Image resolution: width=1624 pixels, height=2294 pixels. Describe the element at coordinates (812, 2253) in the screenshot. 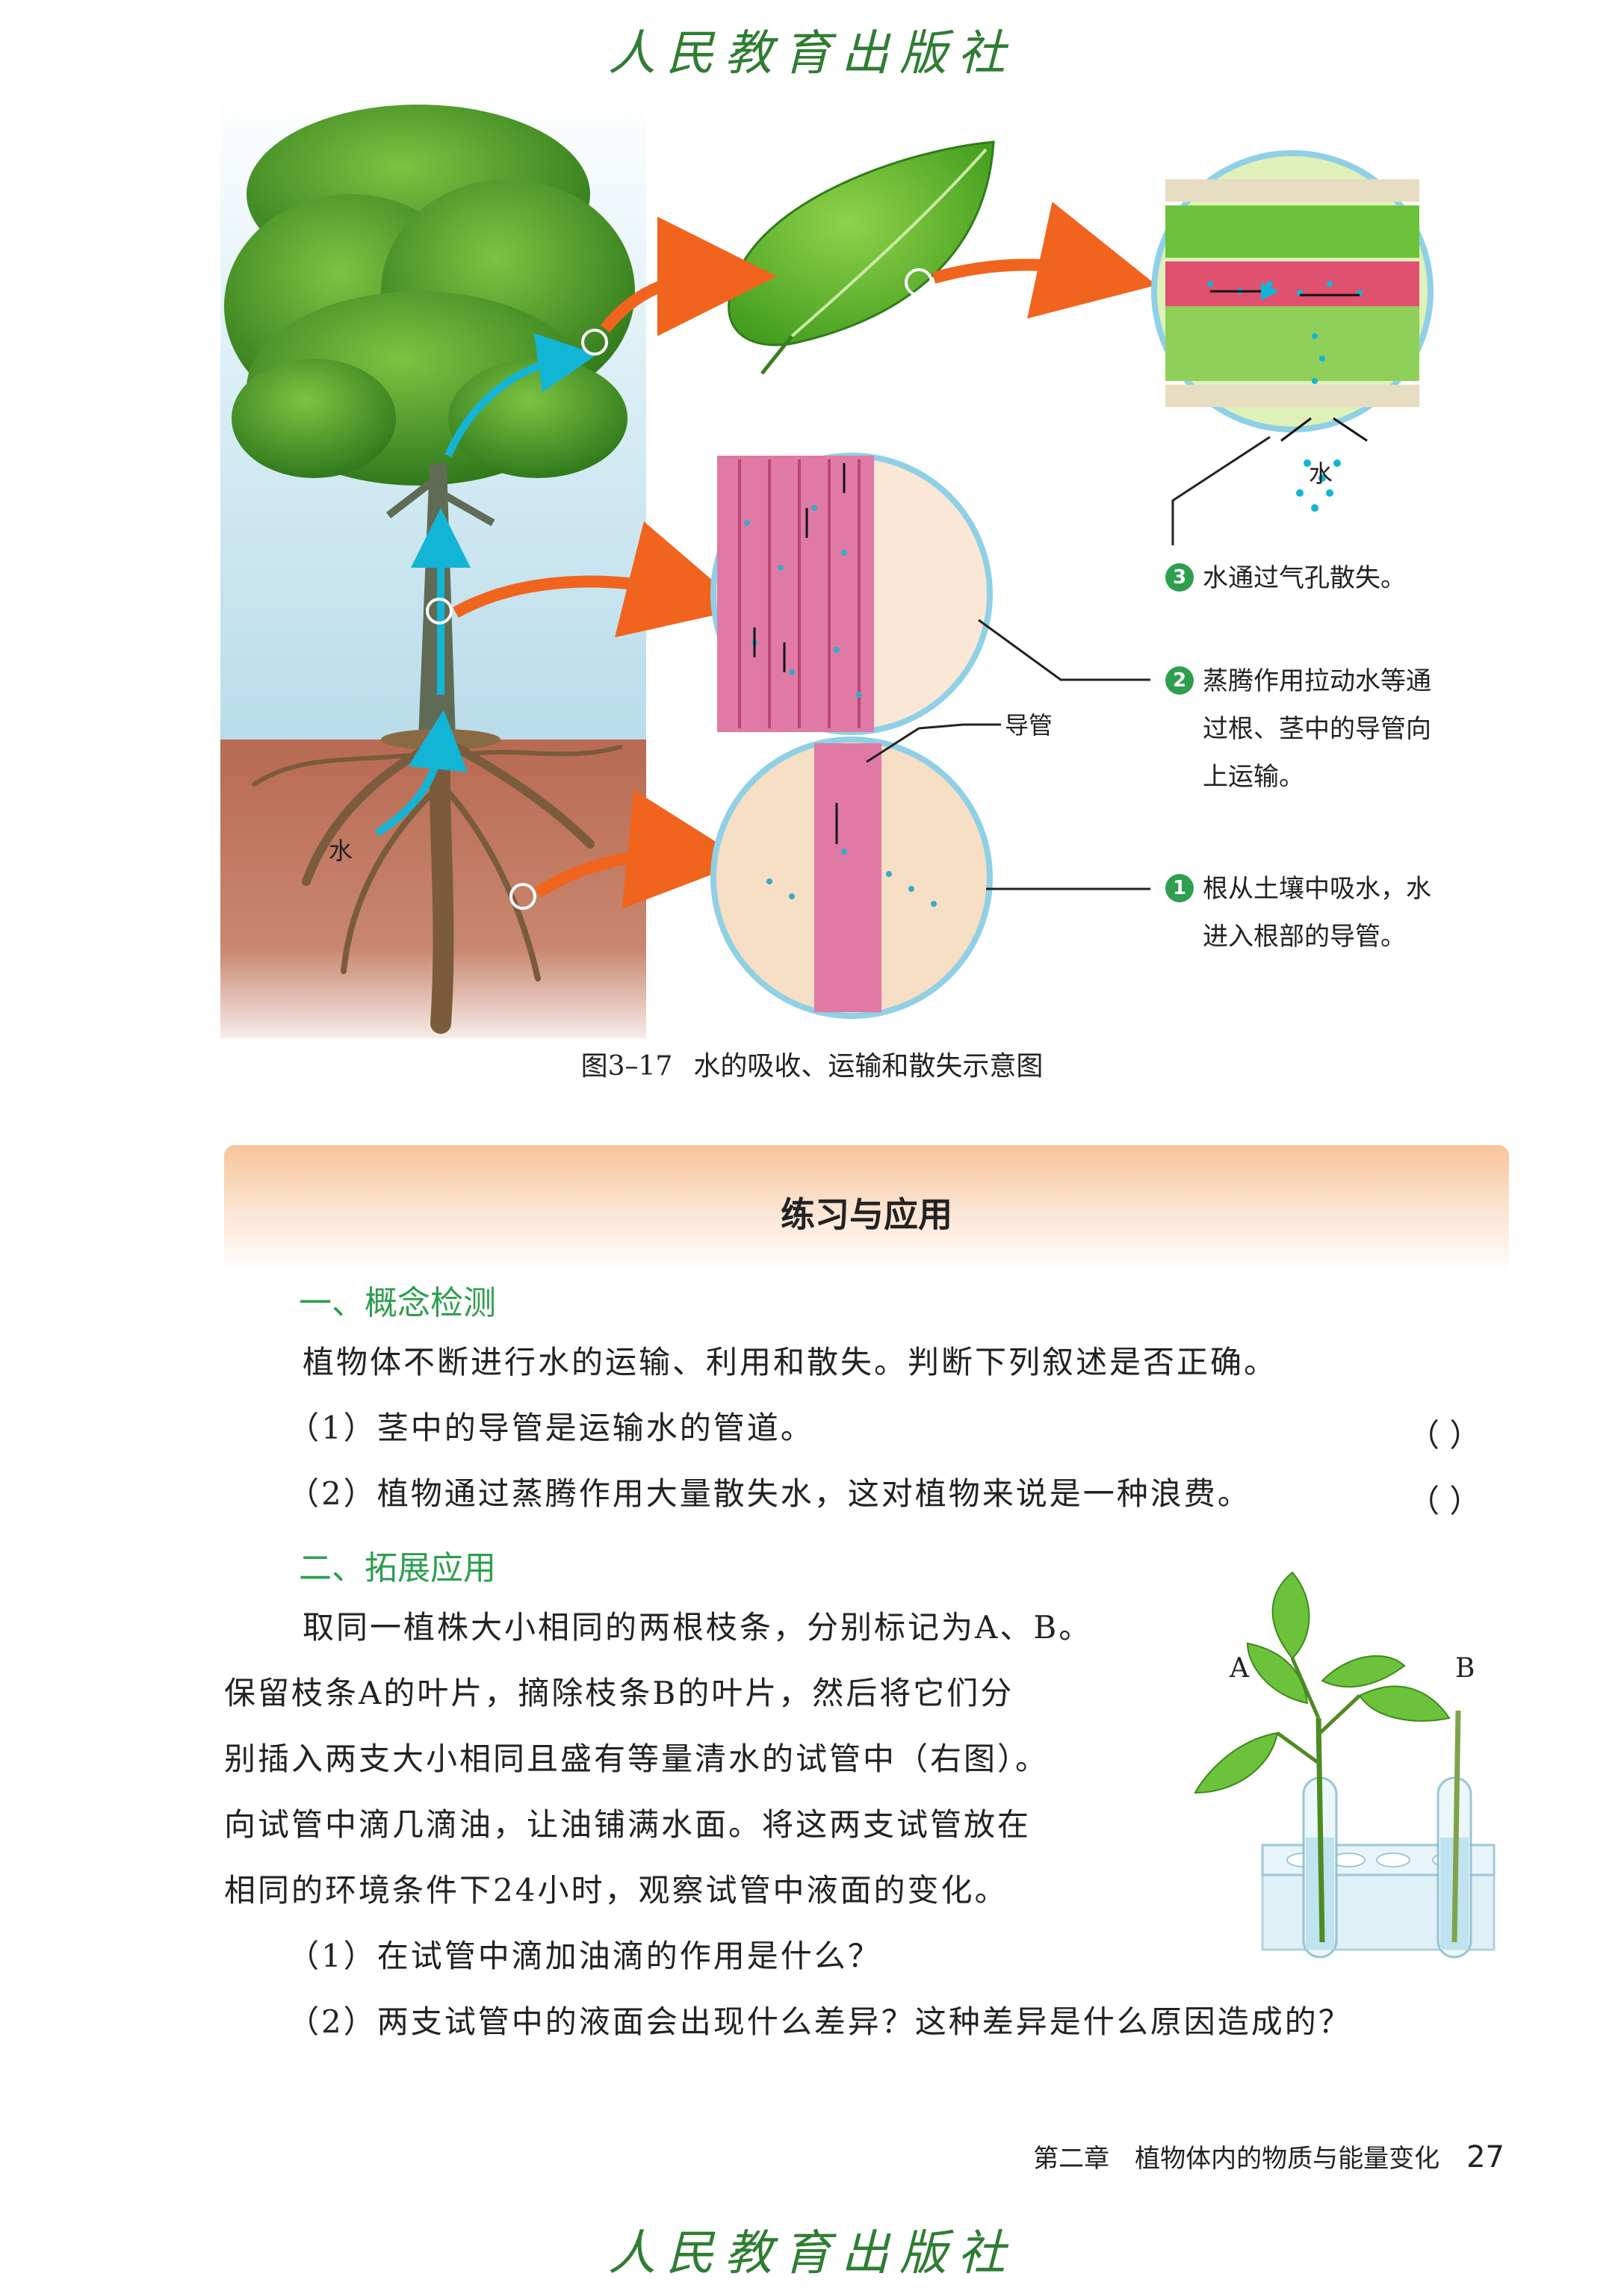

I see `publisher-footer: 人民教育出版社` at that location.